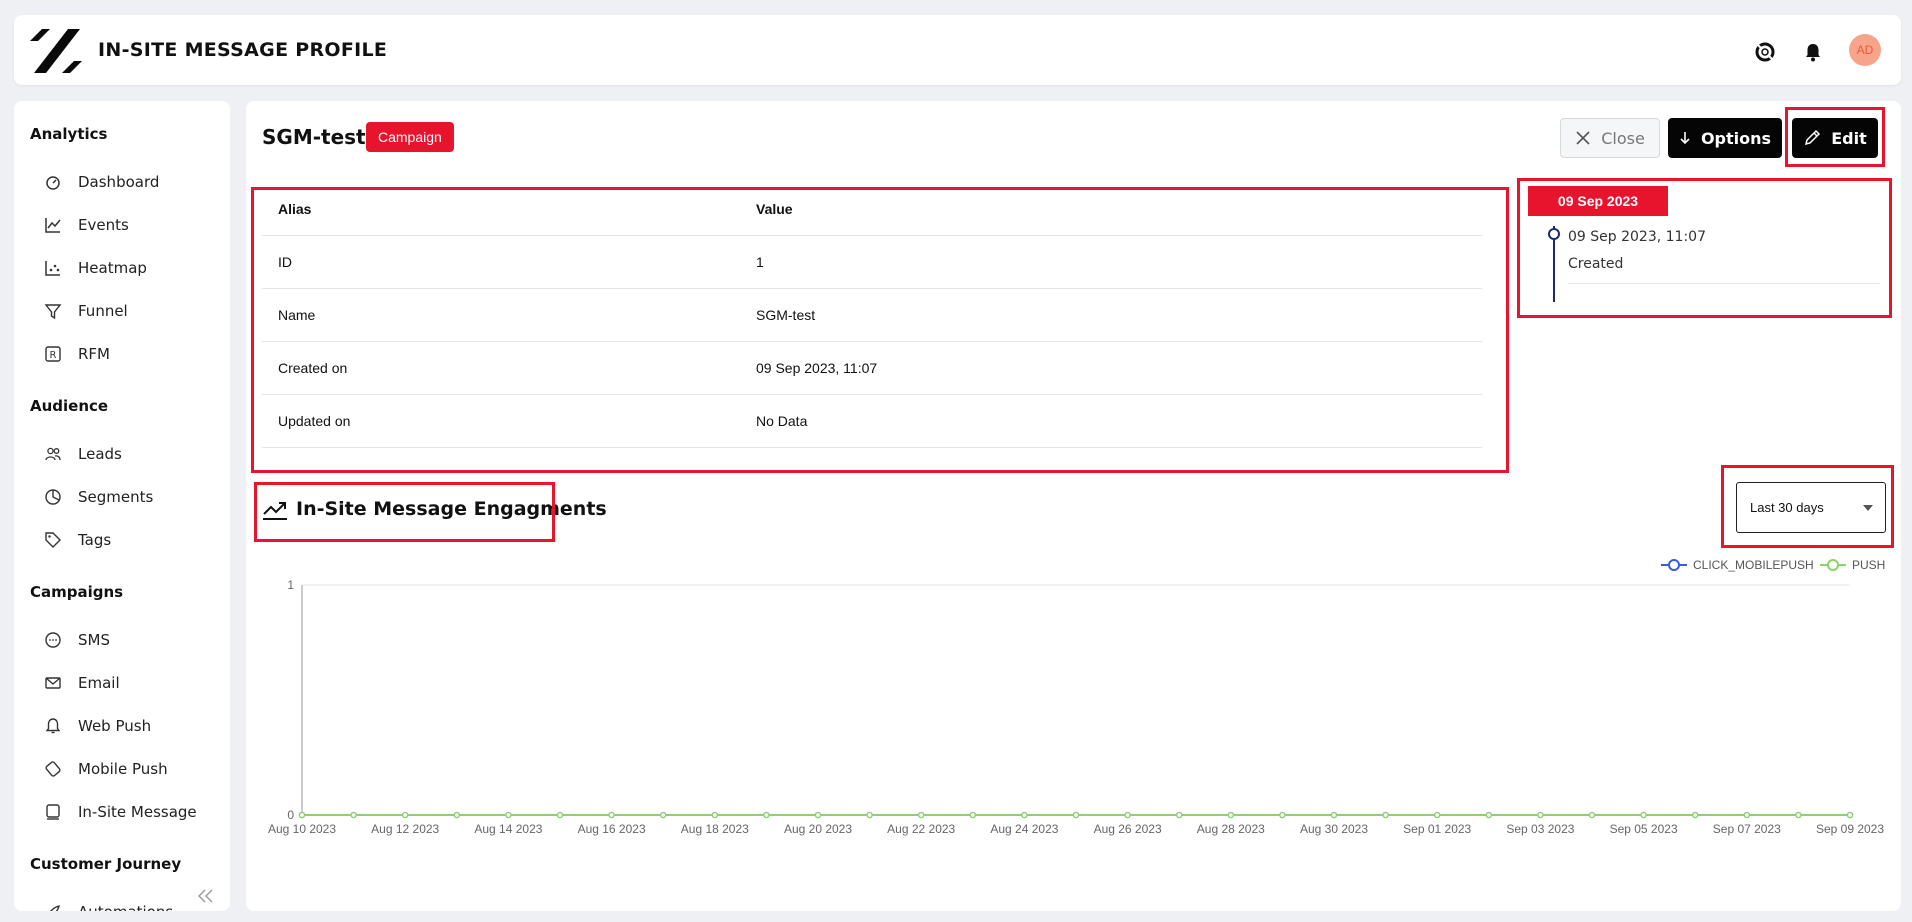  I want to click on sidebar-item-web-push: Web Push, so click(97, 726).